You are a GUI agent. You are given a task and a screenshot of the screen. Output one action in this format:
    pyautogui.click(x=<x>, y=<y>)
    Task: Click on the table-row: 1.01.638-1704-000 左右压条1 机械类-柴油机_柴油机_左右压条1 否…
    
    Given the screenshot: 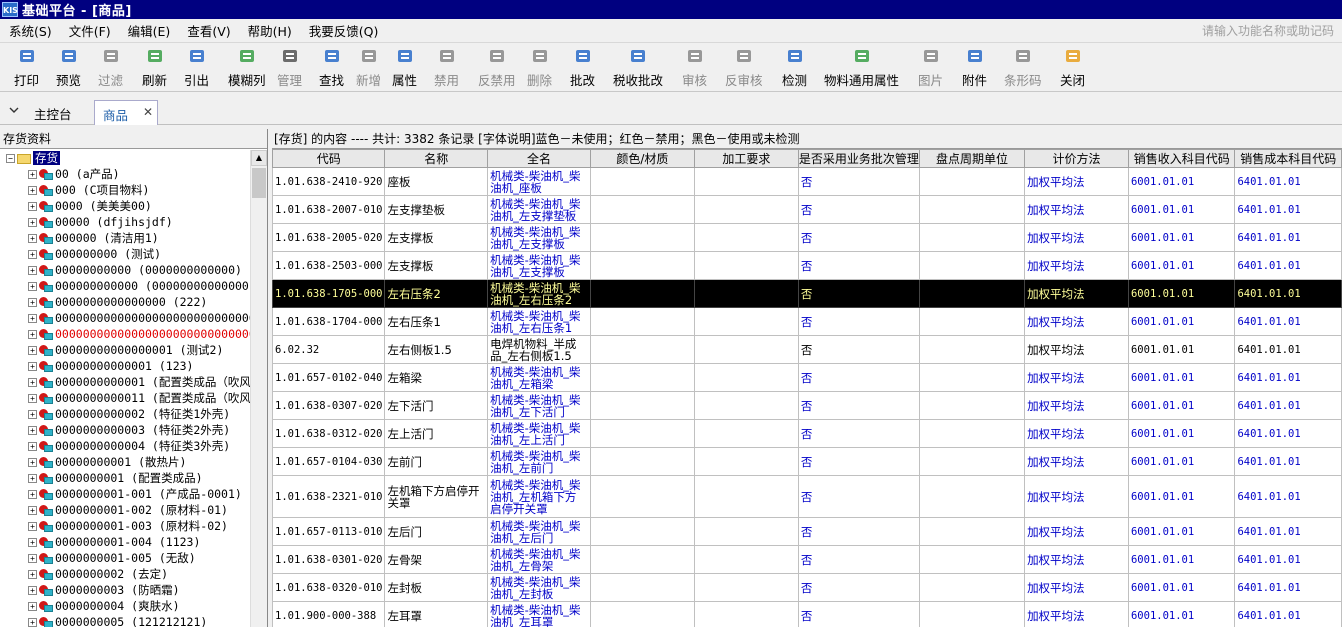 What is the action you would take?
    pyautogui.click(x=806, y=321)
    